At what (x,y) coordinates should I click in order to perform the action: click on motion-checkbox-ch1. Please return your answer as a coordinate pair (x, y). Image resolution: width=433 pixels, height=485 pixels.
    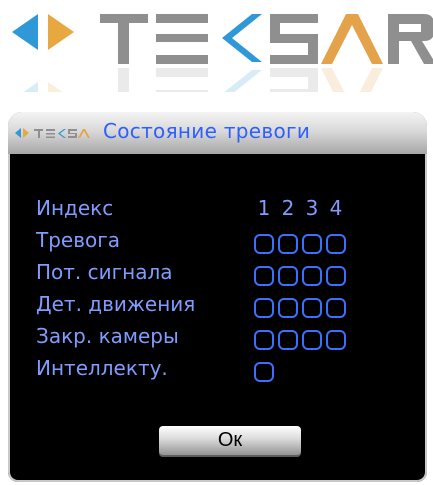
    Looking at the image, I should click on (264, 308).